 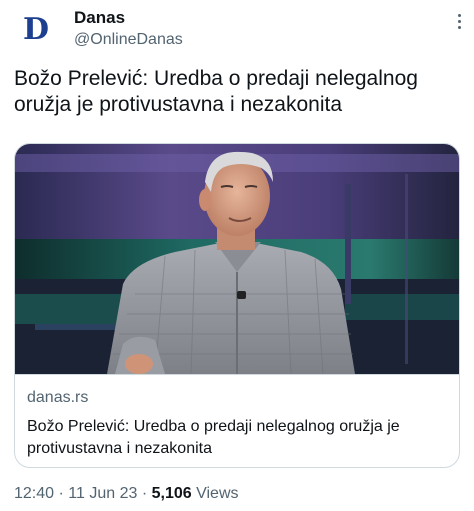 I want to click on tweet-date: 11 Jun 23, so click(x=102, y=493).